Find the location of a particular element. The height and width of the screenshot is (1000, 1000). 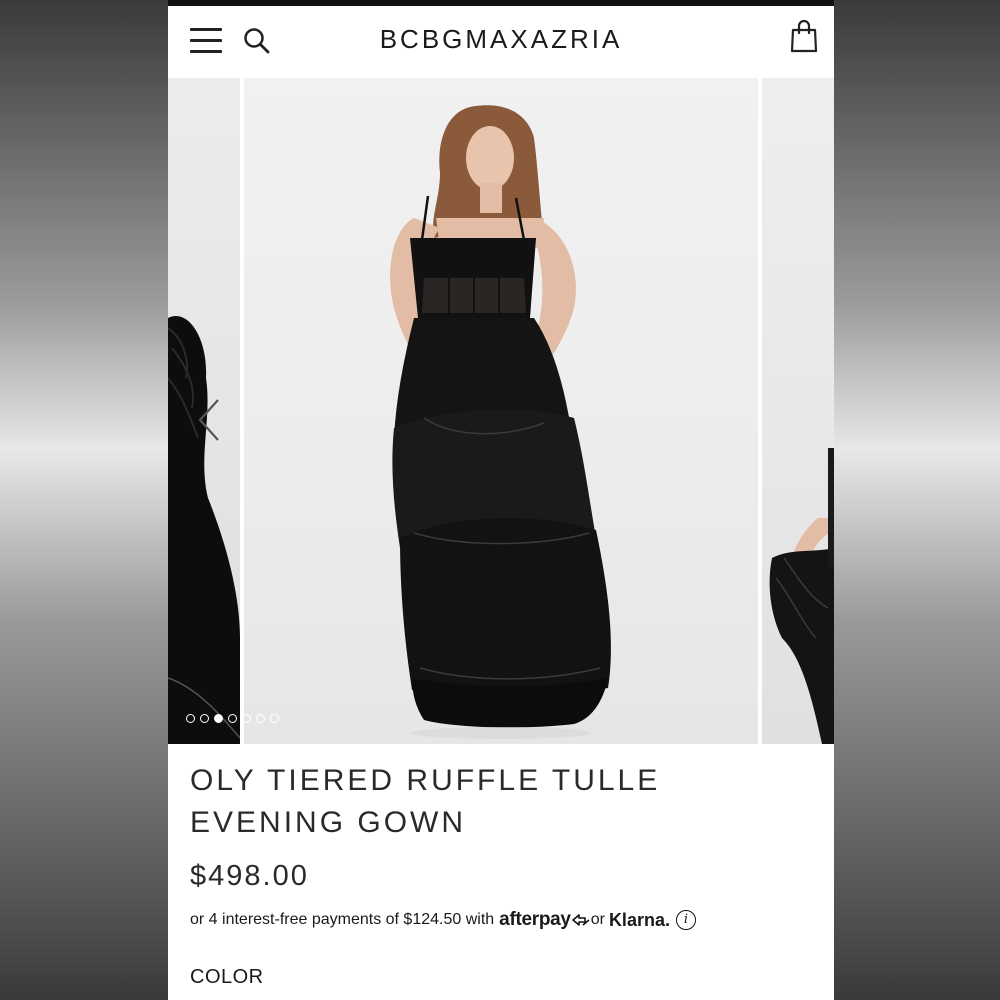

site-header: BCBGMAXAZRIA is located at coordinates (501, 42).